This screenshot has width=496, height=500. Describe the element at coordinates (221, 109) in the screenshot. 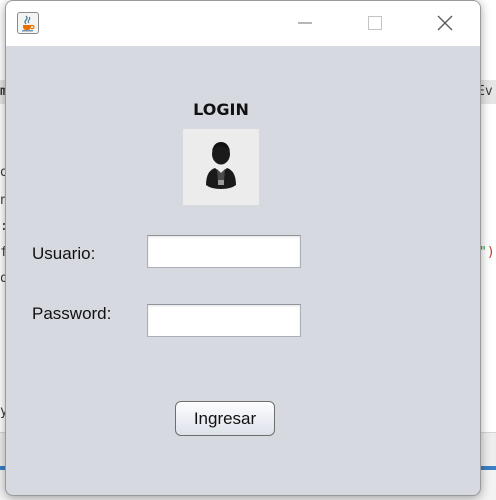

I see `login-title: LOGIN` at that location.